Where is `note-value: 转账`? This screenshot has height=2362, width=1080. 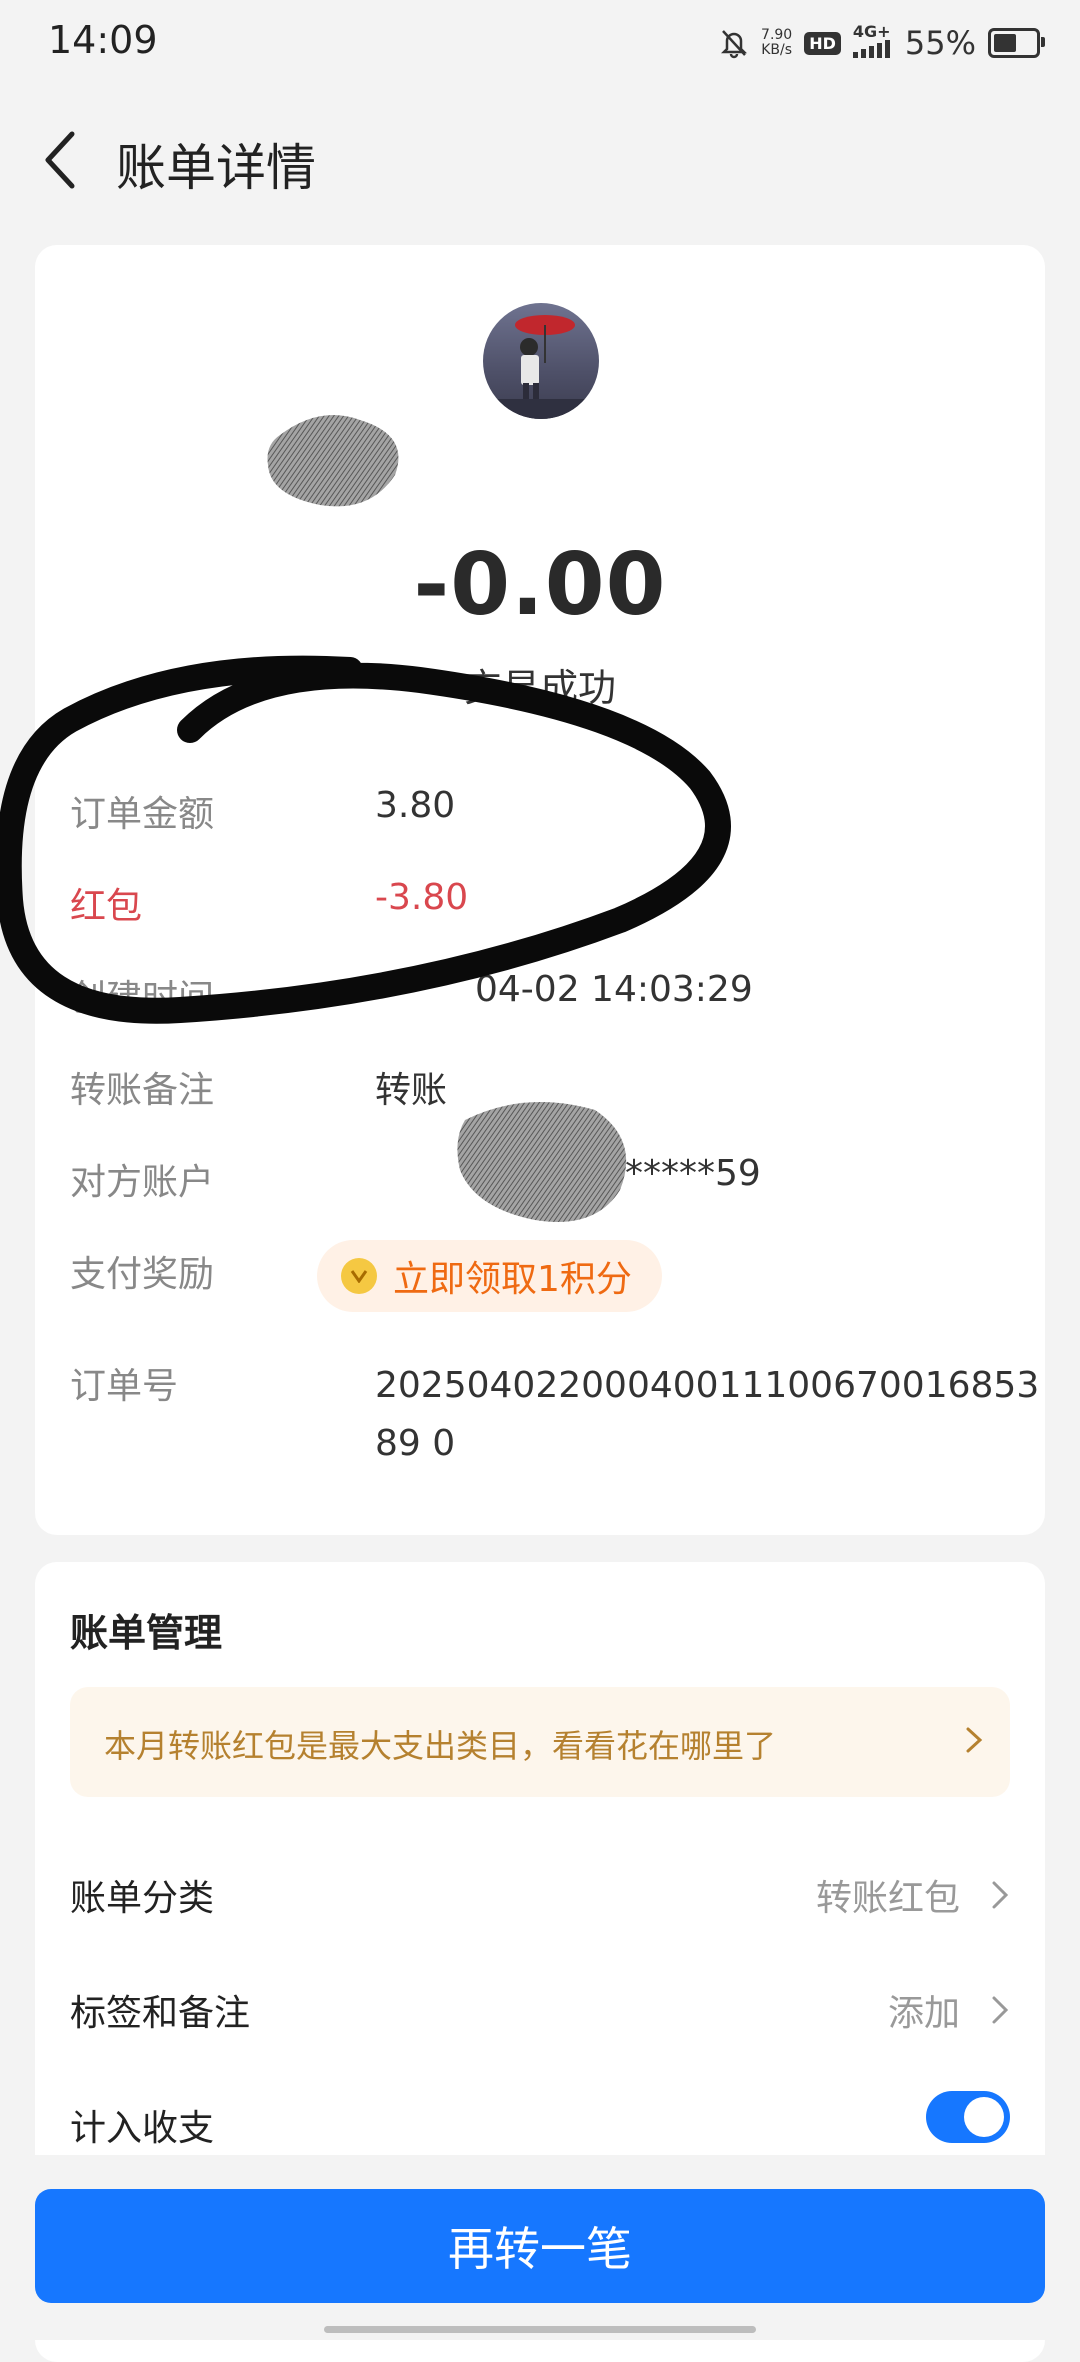 note-value: 转账 is located at coordinates (411, 1090).